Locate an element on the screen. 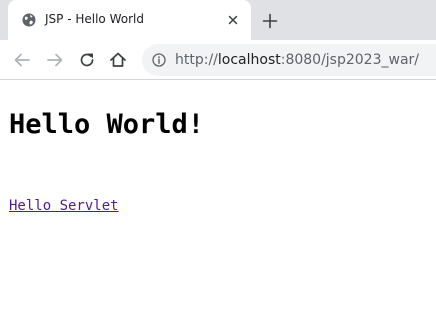 This screenshot has width=436, height=333. home-button is located at coordinates (118, 60).